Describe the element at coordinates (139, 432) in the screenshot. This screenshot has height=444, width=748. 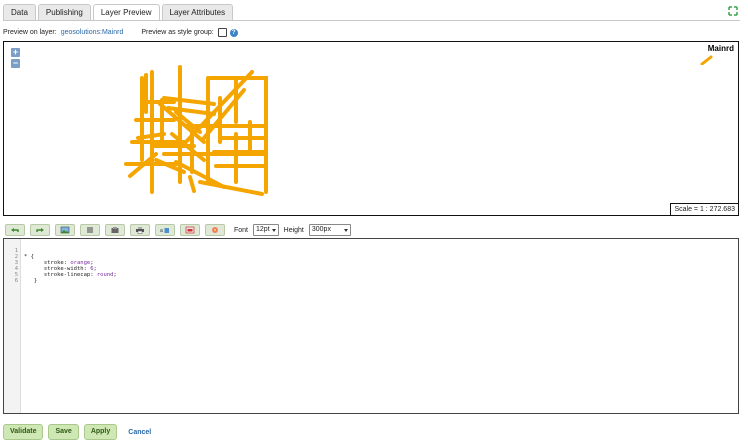
I see `cancel-link: Cancel` at that location.